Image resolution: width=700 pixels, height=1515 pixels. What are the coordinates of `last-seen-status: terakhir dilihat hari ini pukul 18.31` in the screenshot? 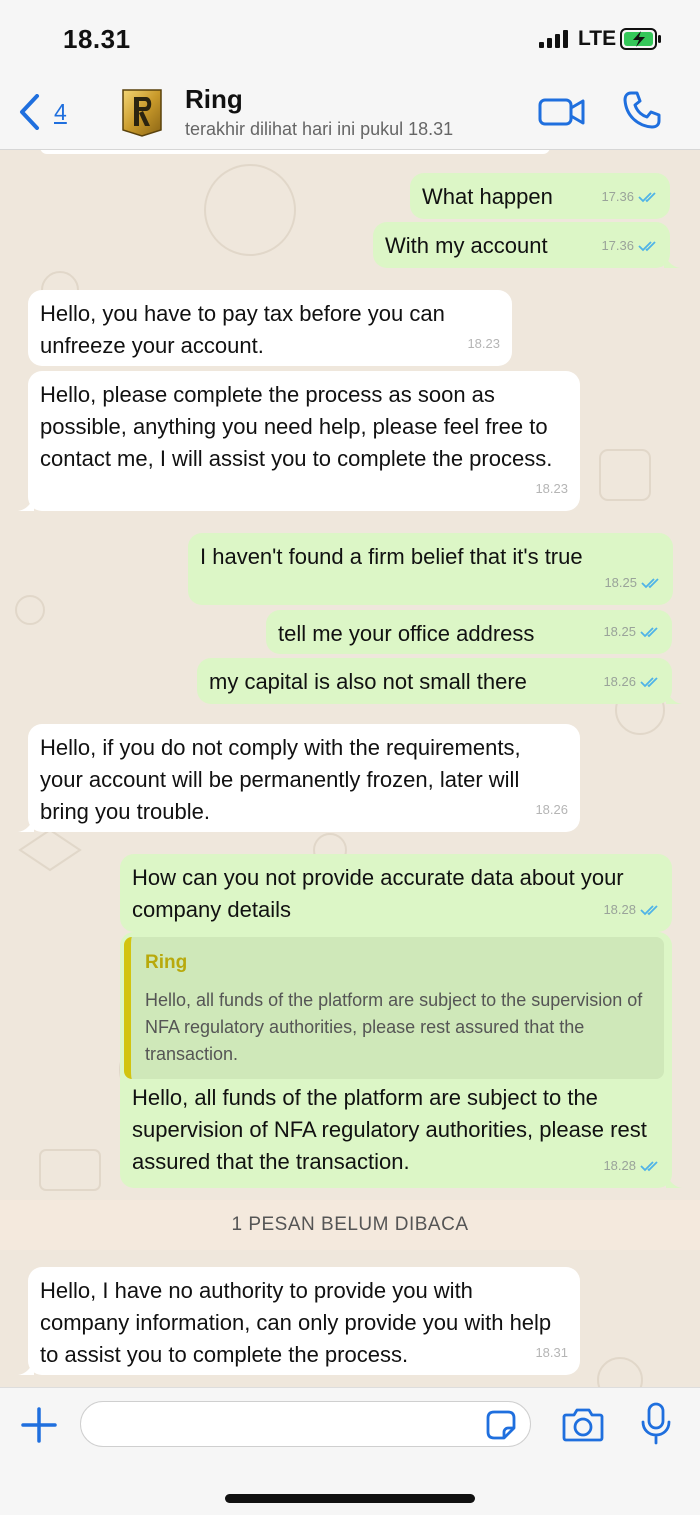 It's located at (319, 129).